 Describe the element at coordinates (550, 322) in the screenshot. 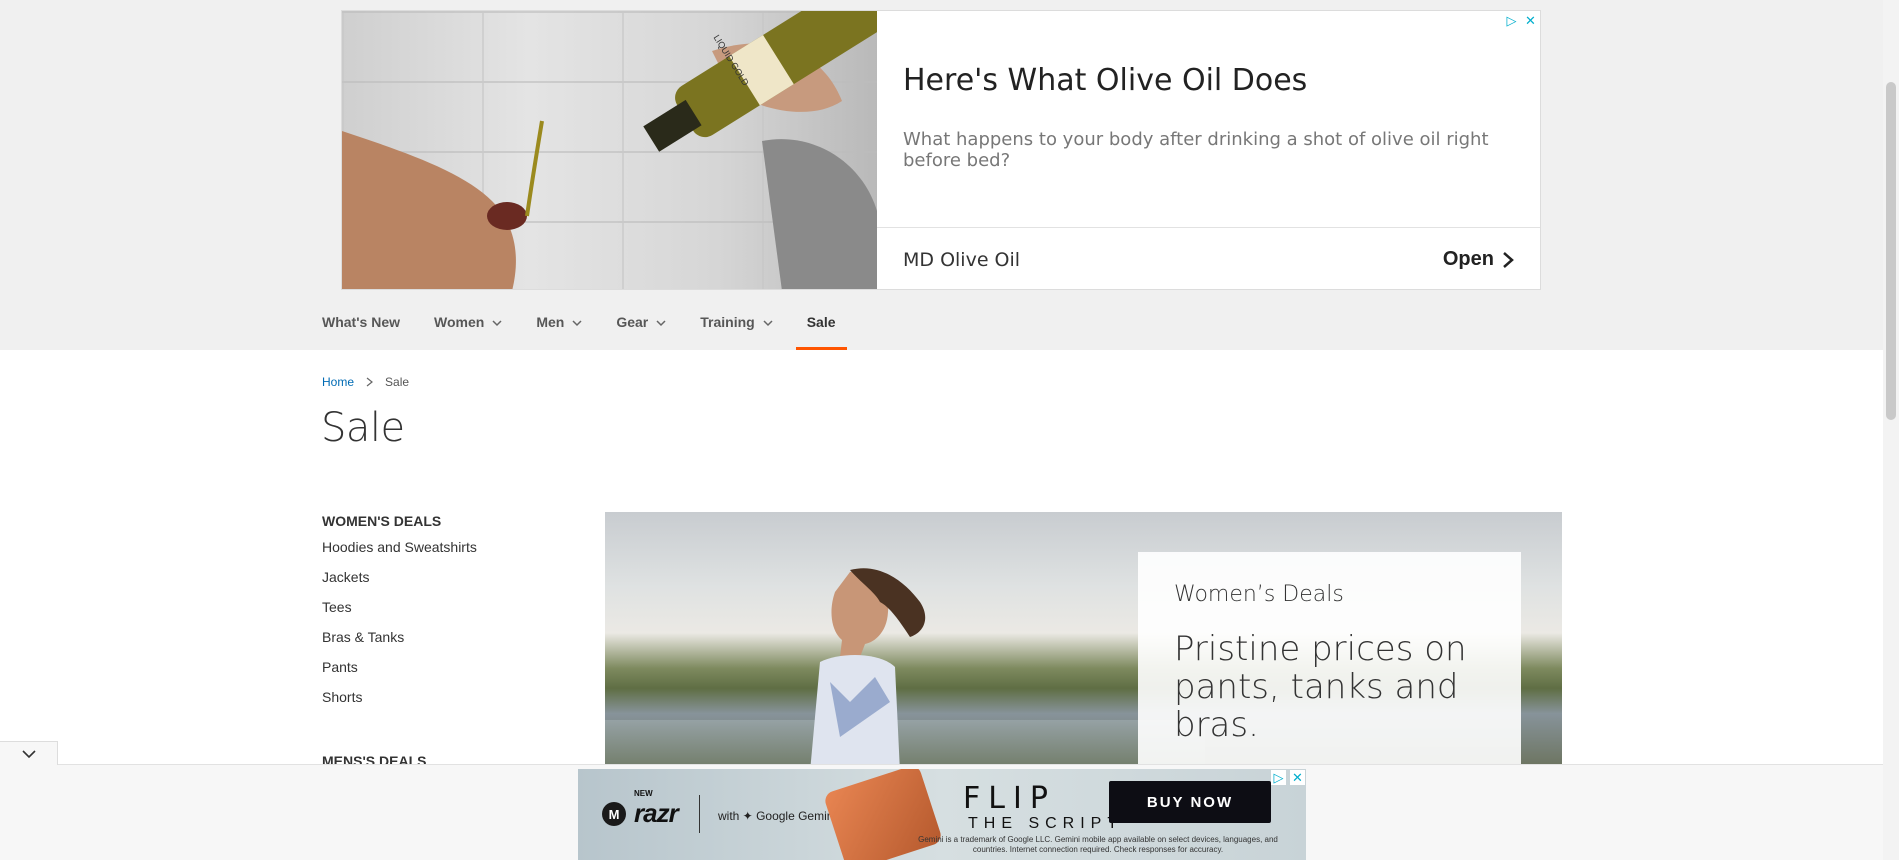

I see `nav-label: Men` at that location.